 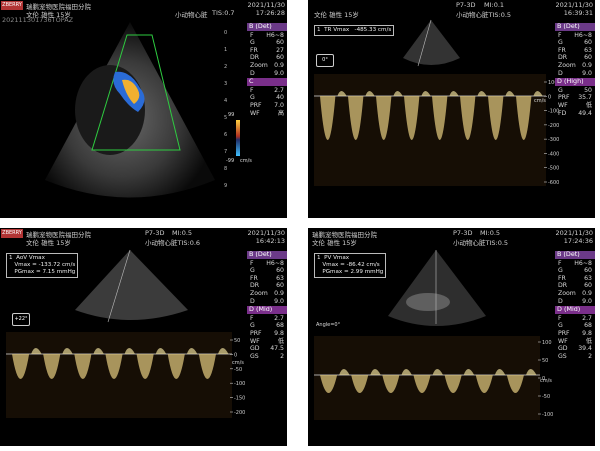 I want to click on param-row: DR 60, so click(x=575, y=286).